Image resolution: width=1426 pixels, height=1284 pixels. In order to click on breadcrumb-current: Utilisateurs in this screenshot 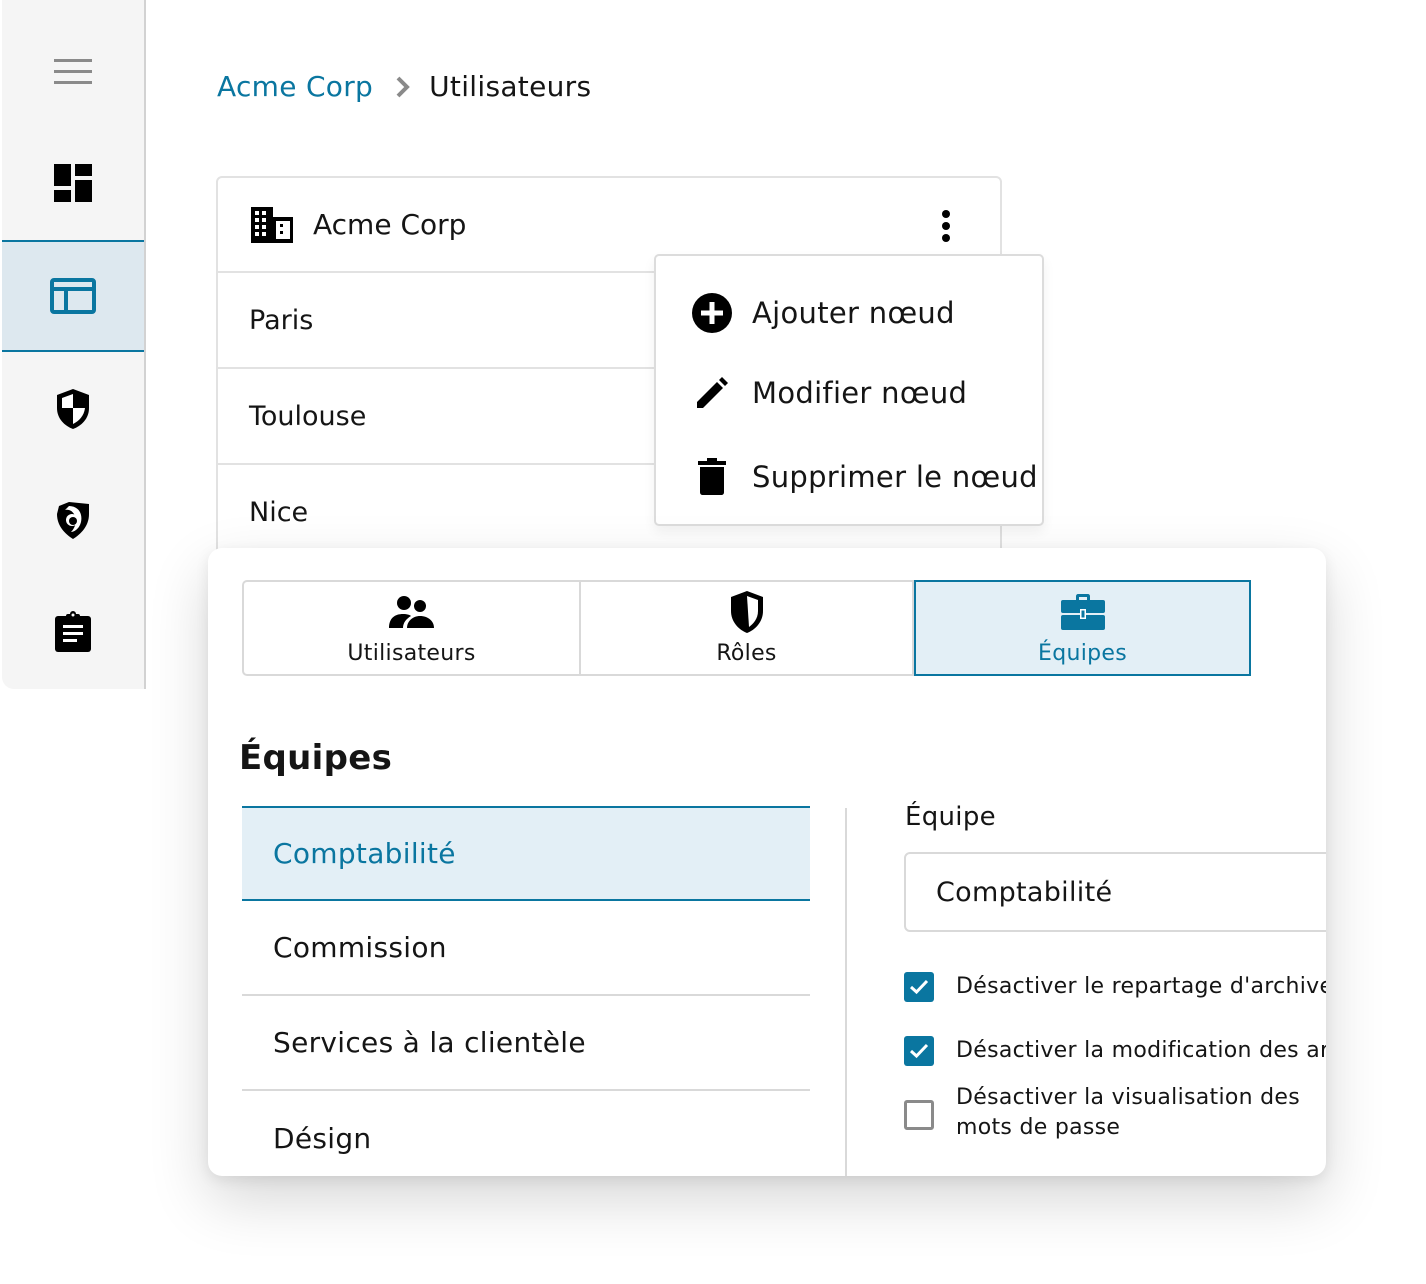, I will do `click(510, 86)`.